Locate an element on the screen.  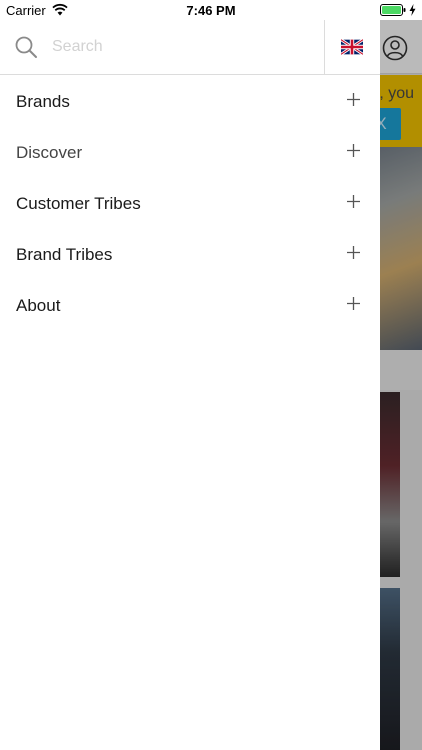
search-input is located at coordinates (177, 47).